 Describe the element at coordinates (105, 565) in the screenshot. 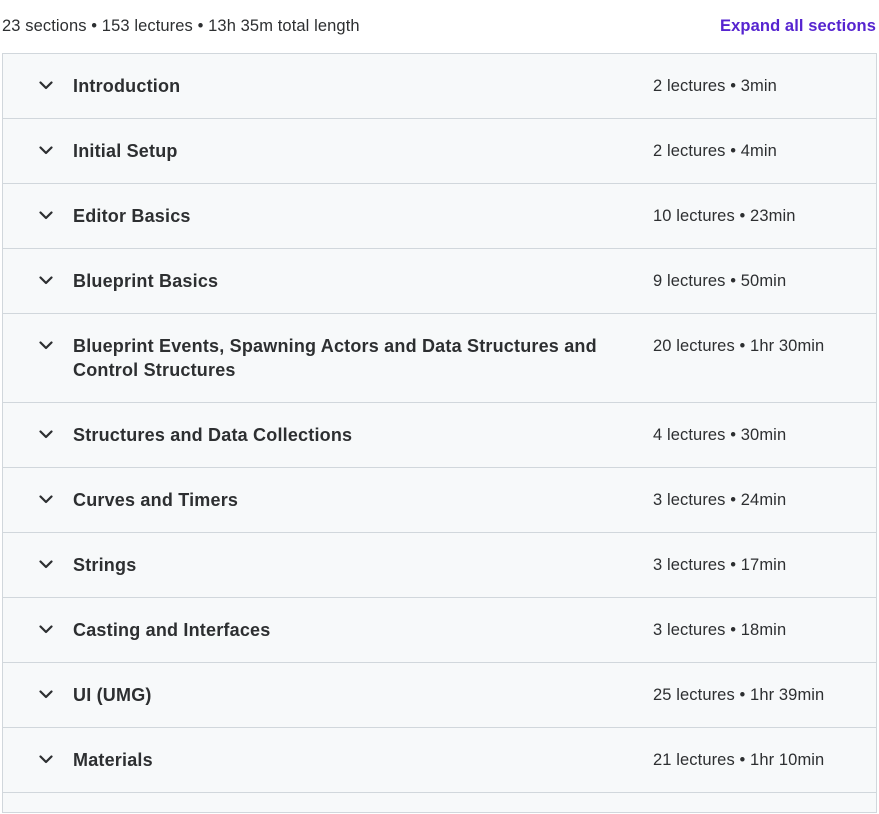

I see `section-title: Strings` at that location.